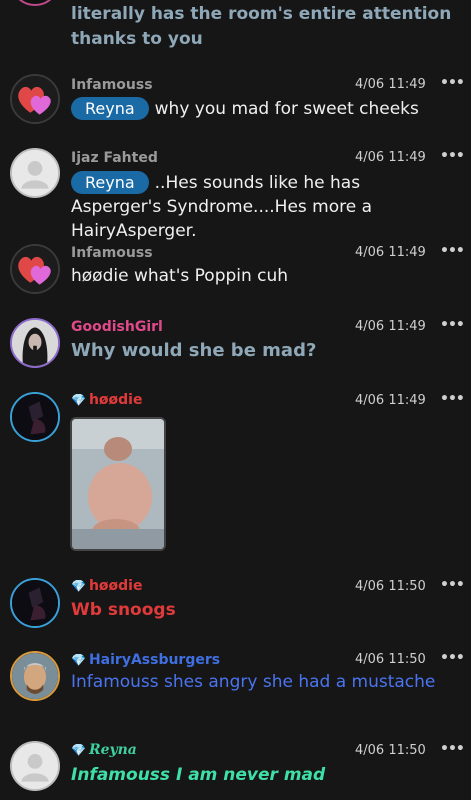  I want to click on username: Ijaz Fahted, so click(114, 158).